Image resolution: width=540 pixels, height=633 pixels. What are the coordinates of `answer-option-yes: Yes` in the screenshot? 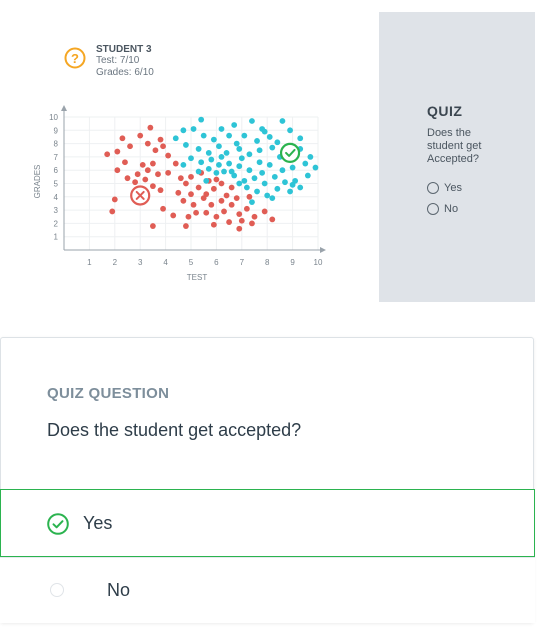 It's located at (267, 523).